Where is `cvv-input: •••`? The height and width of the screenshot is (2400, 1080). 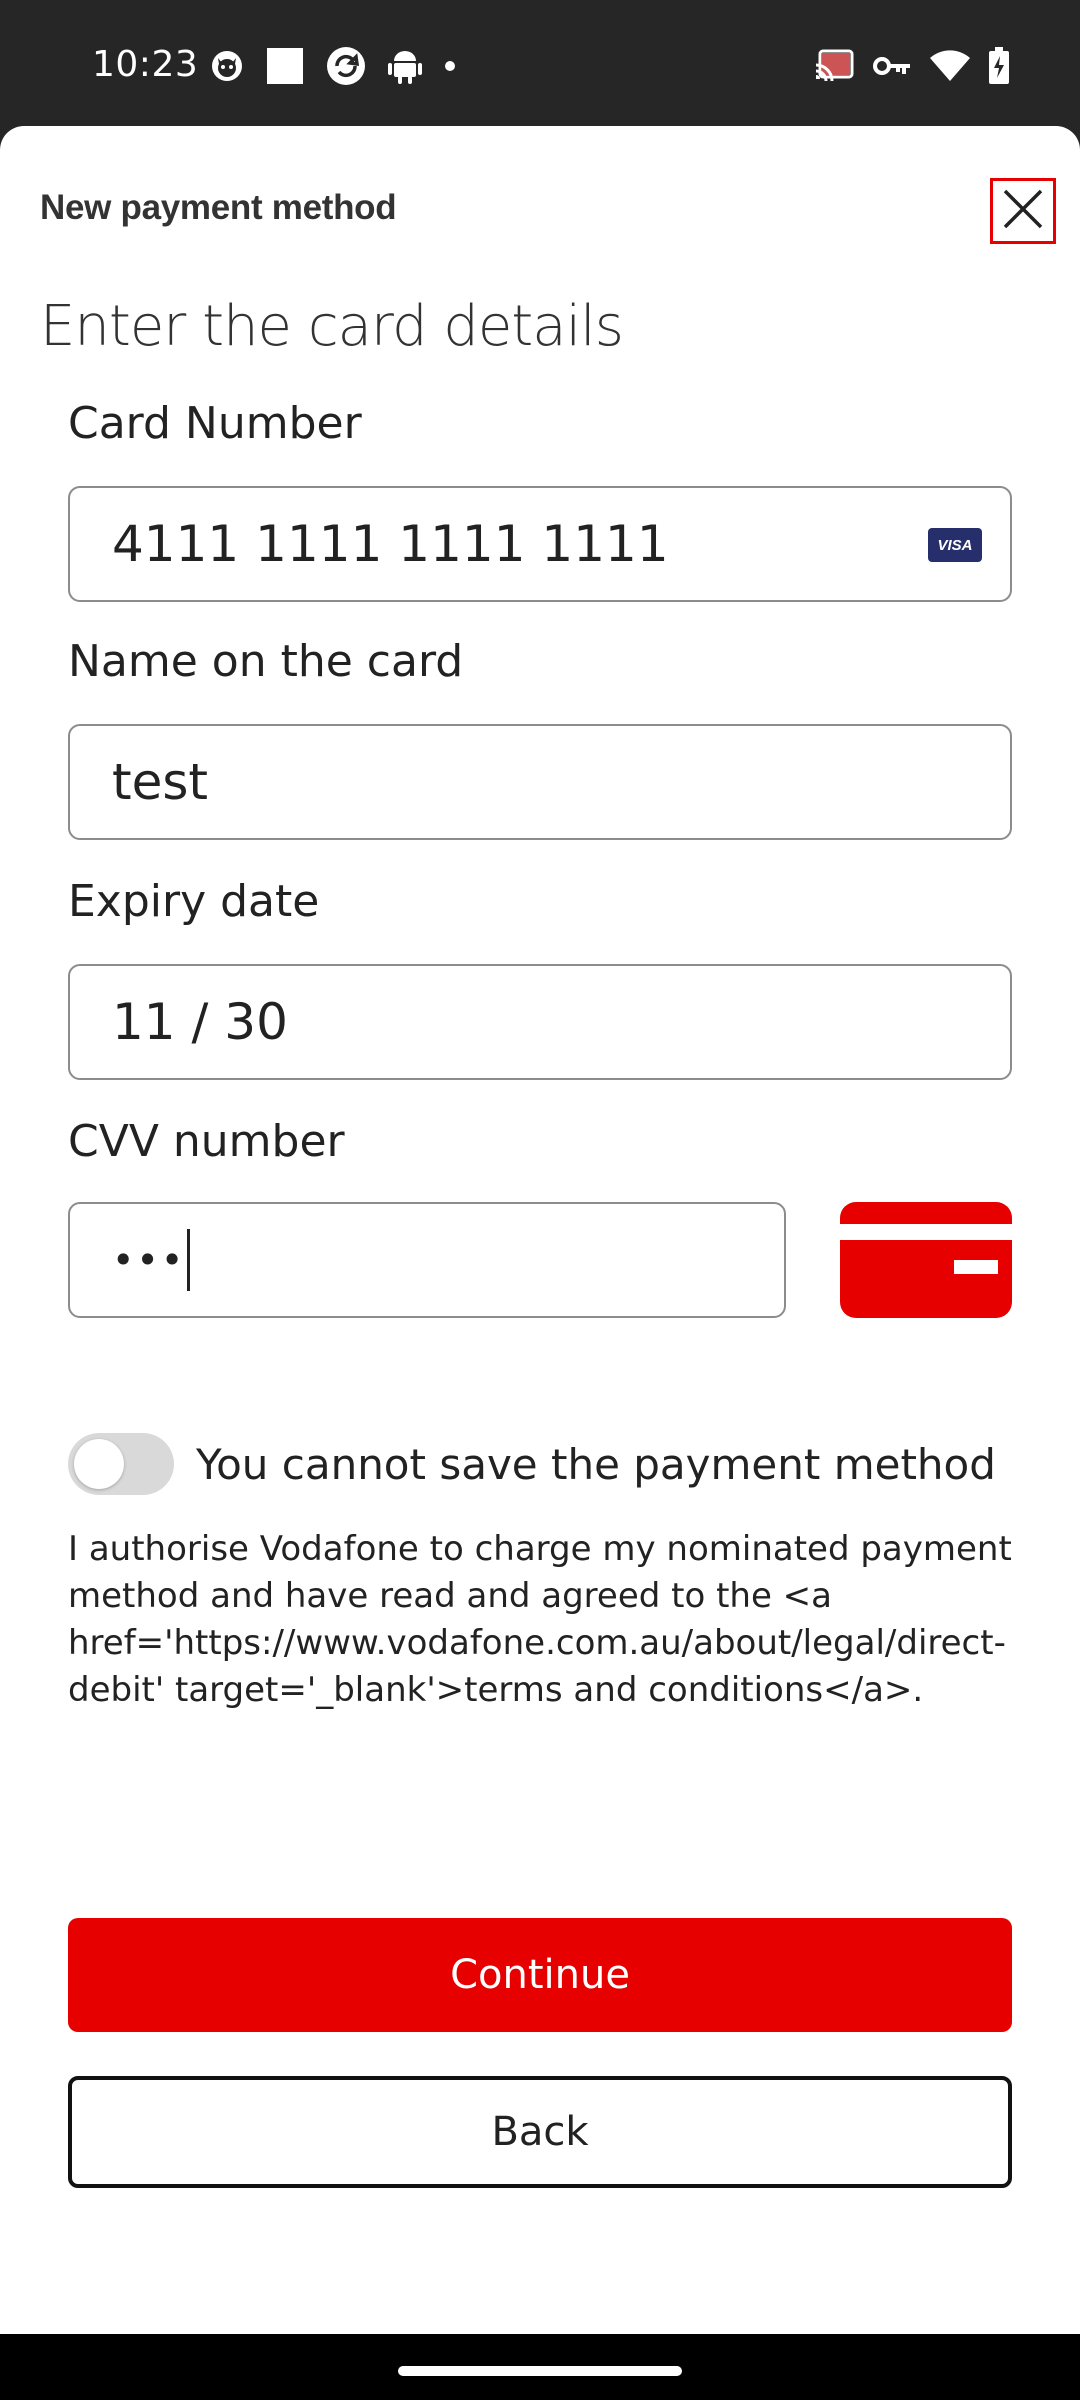
cvv-input: ••• is located at coordinates (427, 1260).